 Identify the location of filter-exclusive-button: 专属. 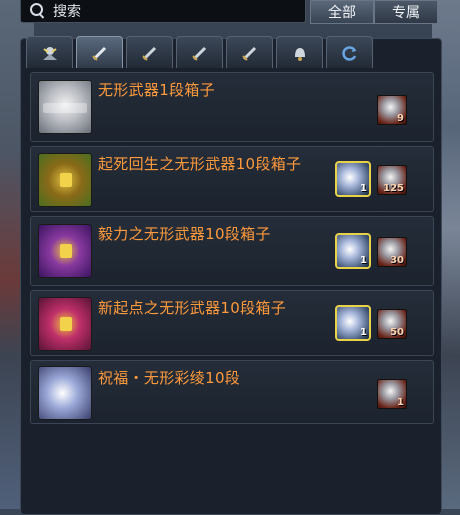
(406, 12).